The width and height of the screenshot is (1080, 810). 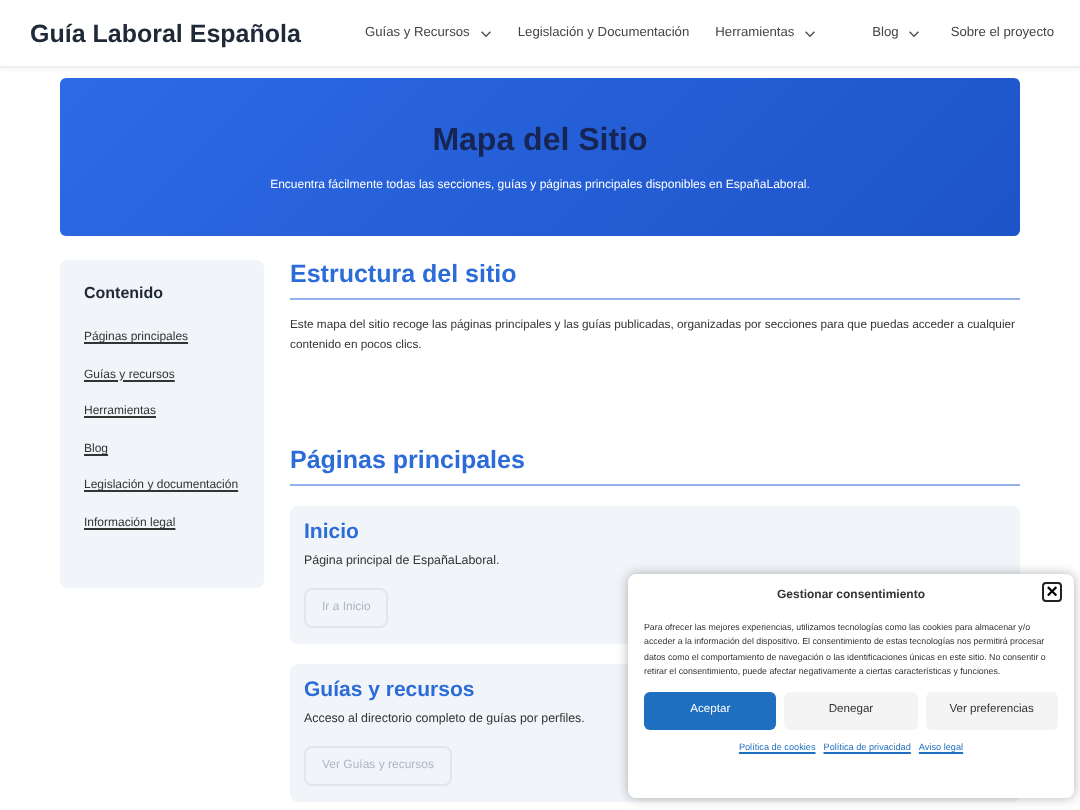 I want to click on section-heading: Estructura del sitio, so click(x=655, y=280).